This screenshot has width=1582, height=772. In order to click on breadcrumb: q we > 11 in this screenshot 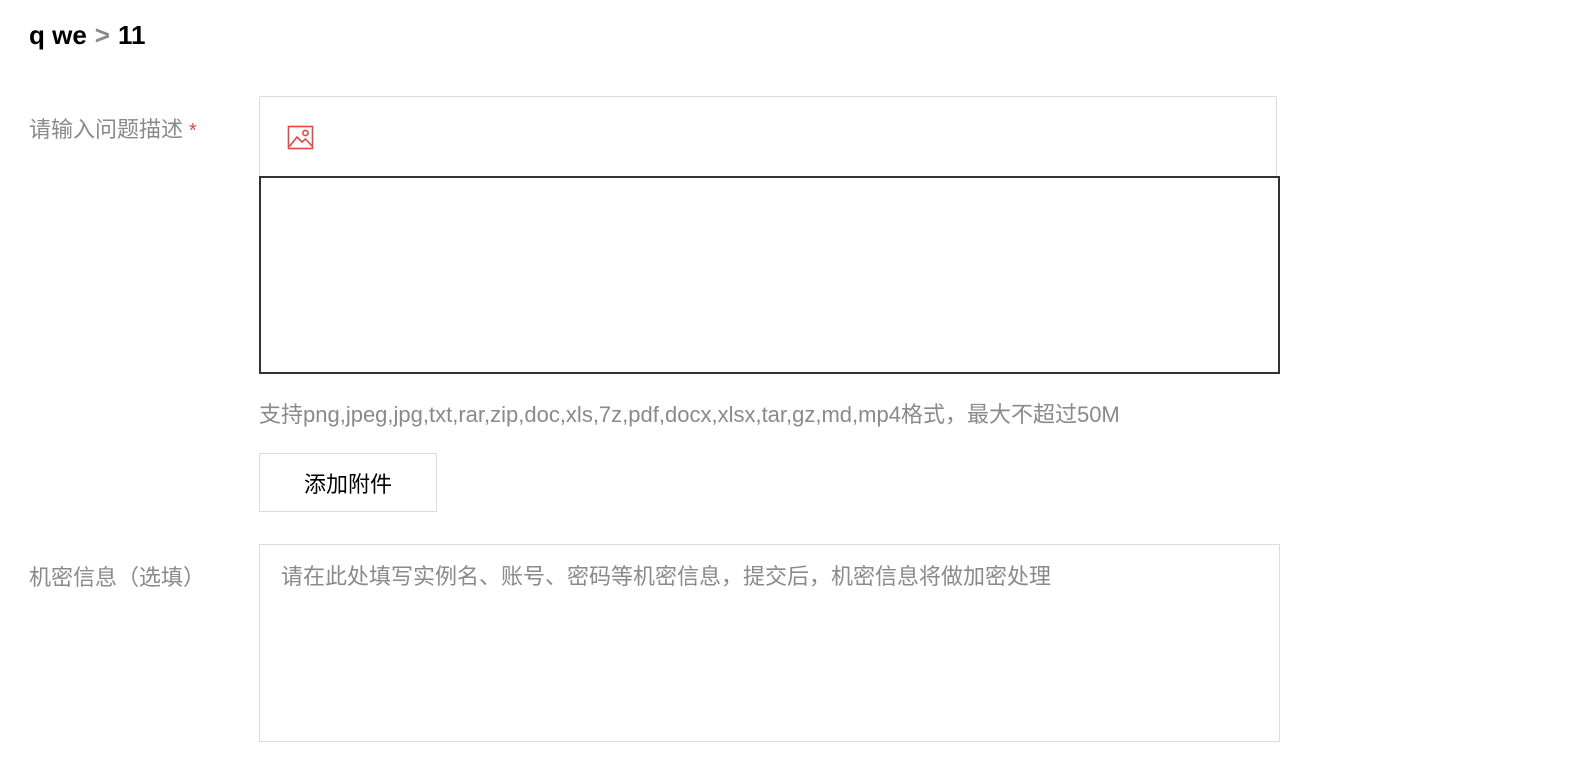, I will do `click(87, 35)`.